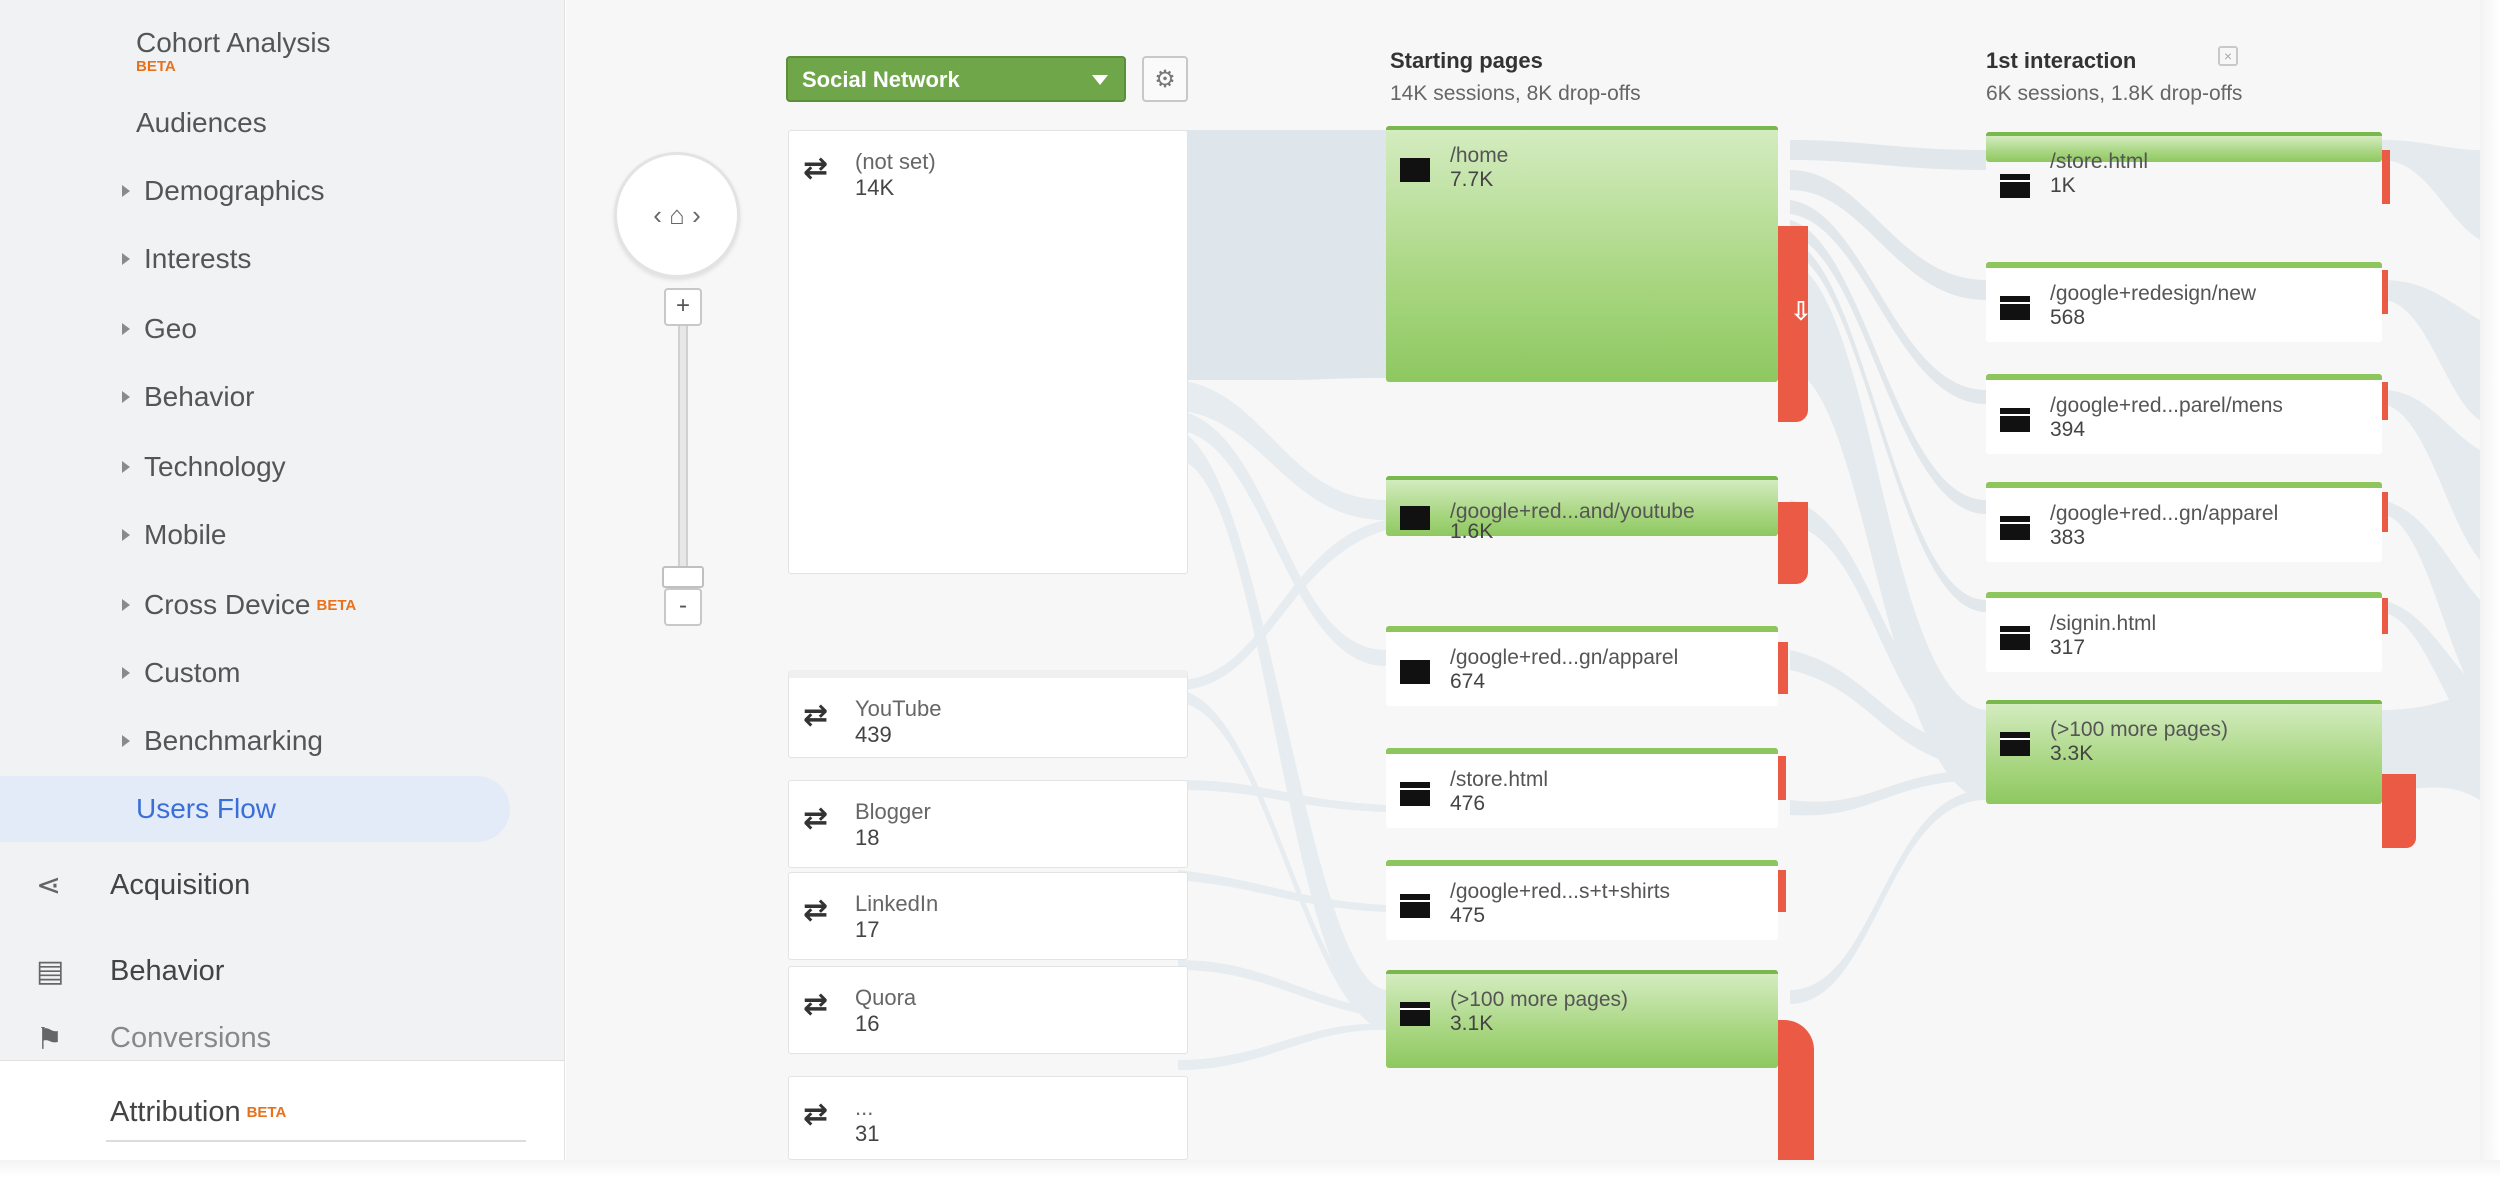 The width and height of the screenshot is (2500, 1177). Describe the element at coordinates (191, 1038) in the screenshot. I see `sidebar-section-label: Conversions` at that location.